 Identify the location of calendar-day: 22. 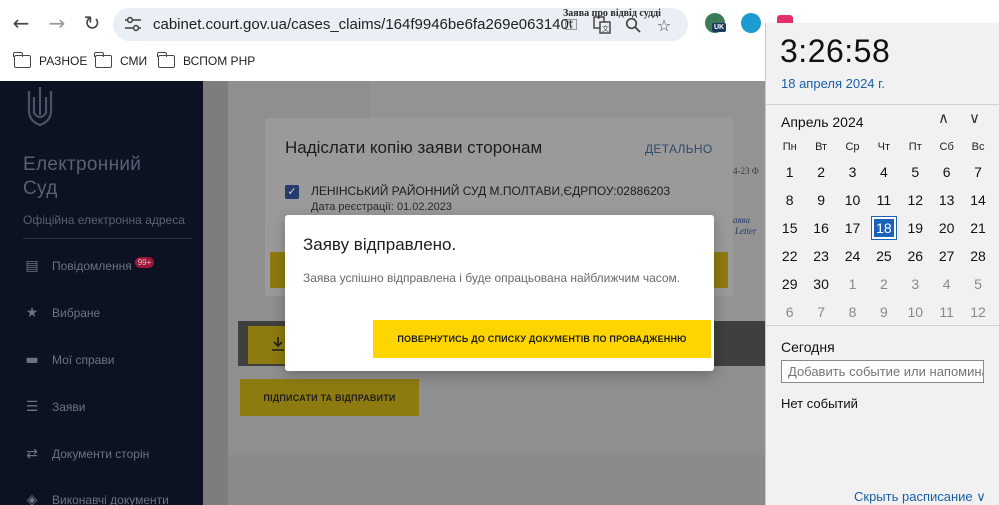
(789, 256).